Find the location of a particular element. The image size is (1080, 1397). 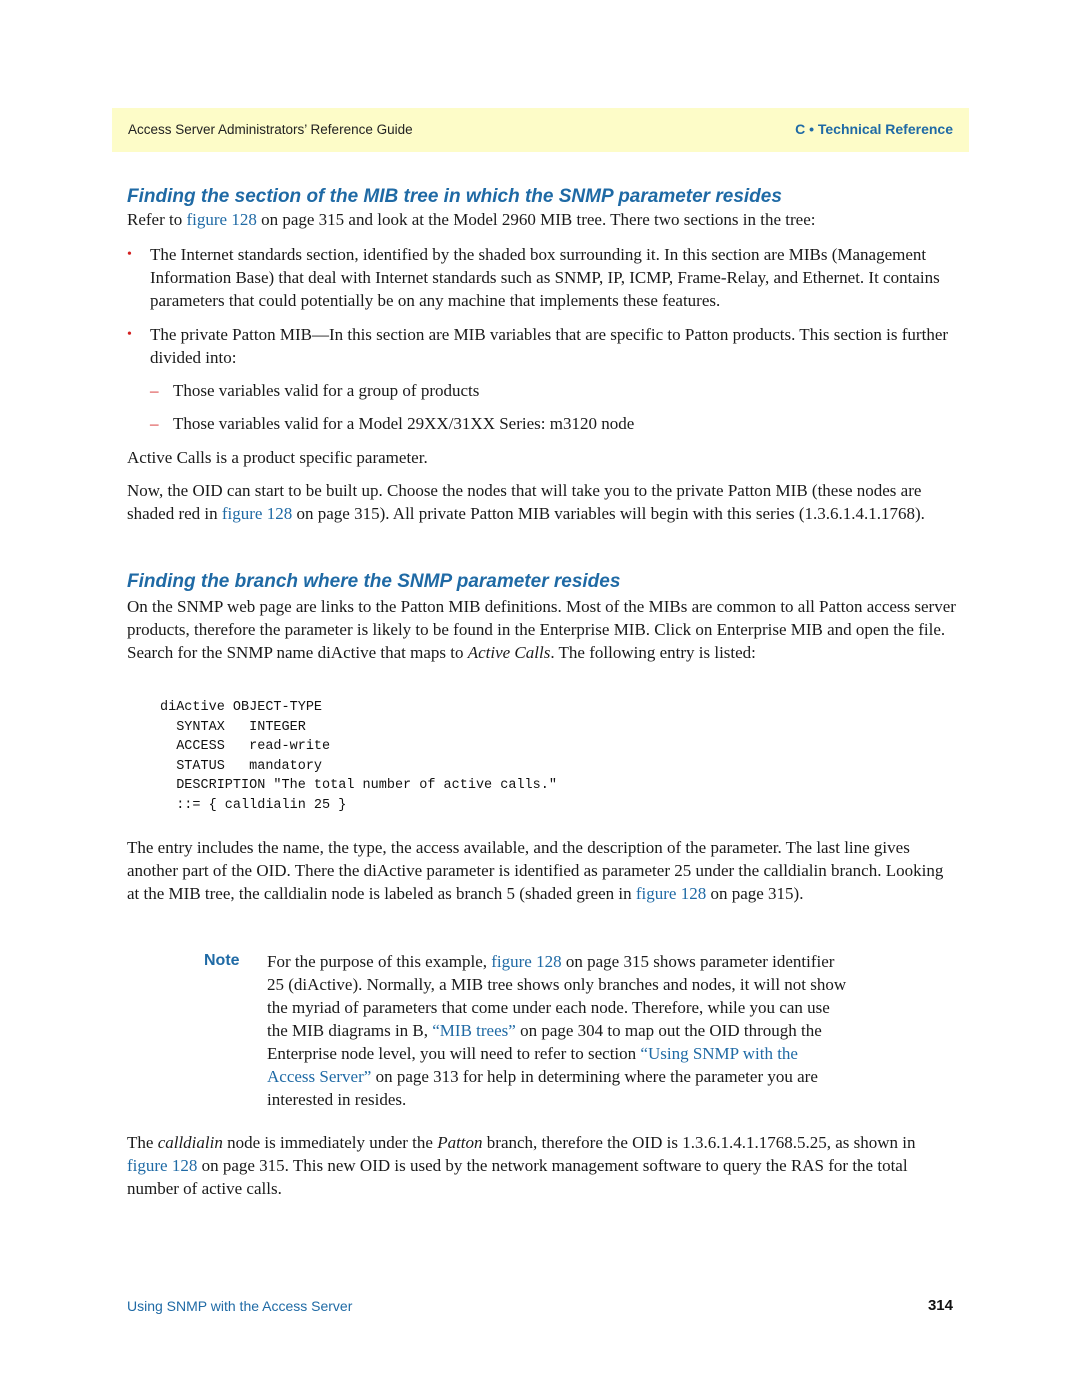

note-label: Note is located at coordinates (222, 960).